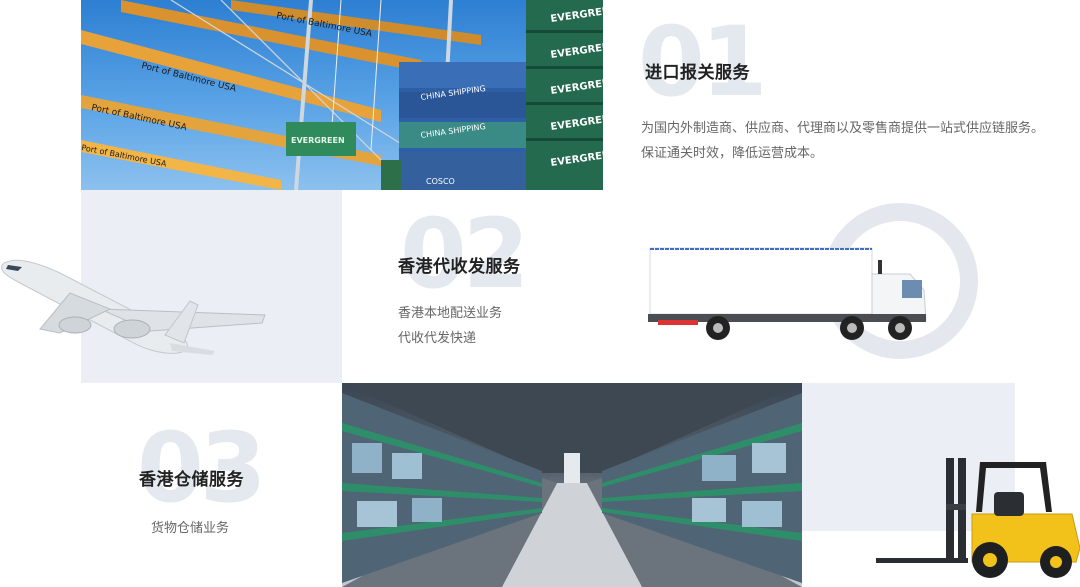 This screenshot has width=1080, height=587. I want to click on container-label: EVERGREEN, so click(318, 140).